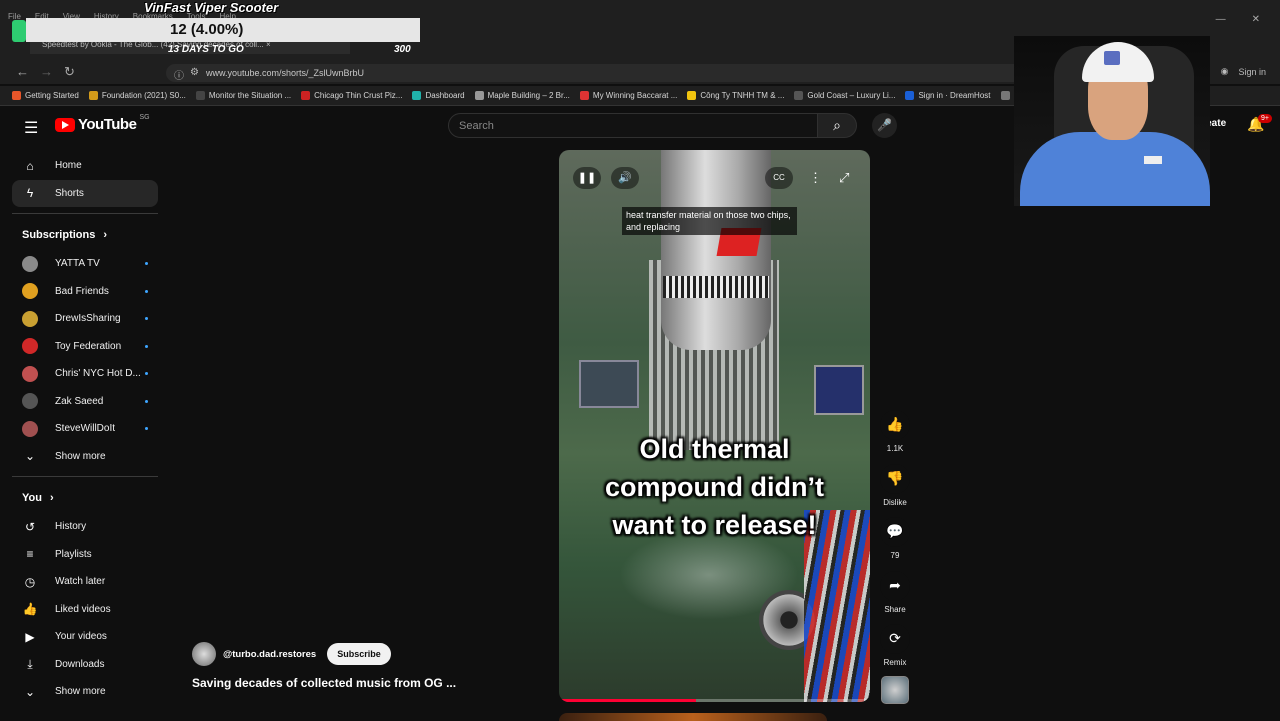  I want to click on back-icon: ←, so click(22, 71).